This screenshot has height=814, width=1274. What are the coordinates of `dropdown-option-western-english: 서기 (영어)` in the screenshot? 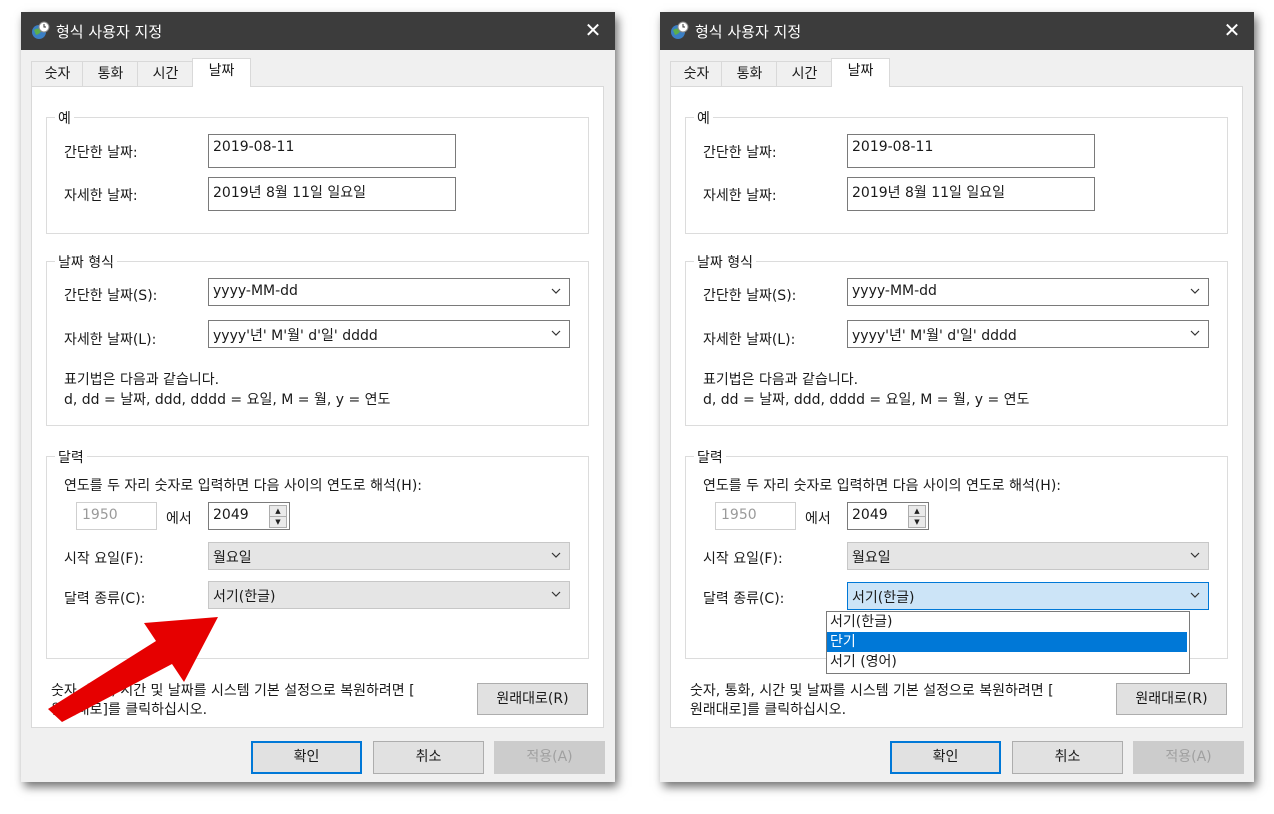 It's located at (1007, 662).